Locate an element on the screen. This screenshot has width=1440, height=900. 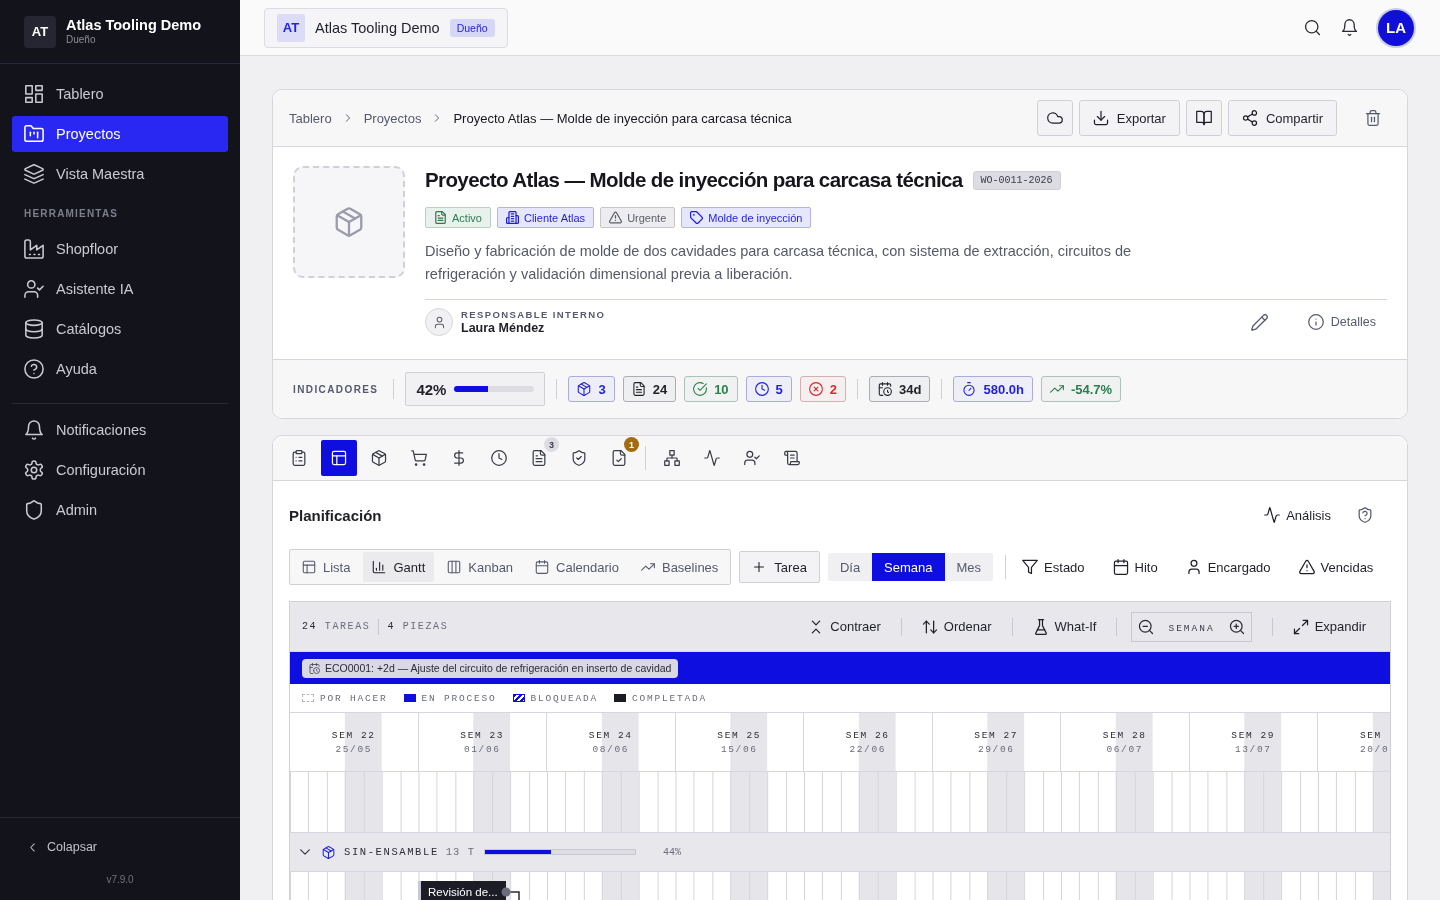
download-icon is located at coordinates (1100, 118).